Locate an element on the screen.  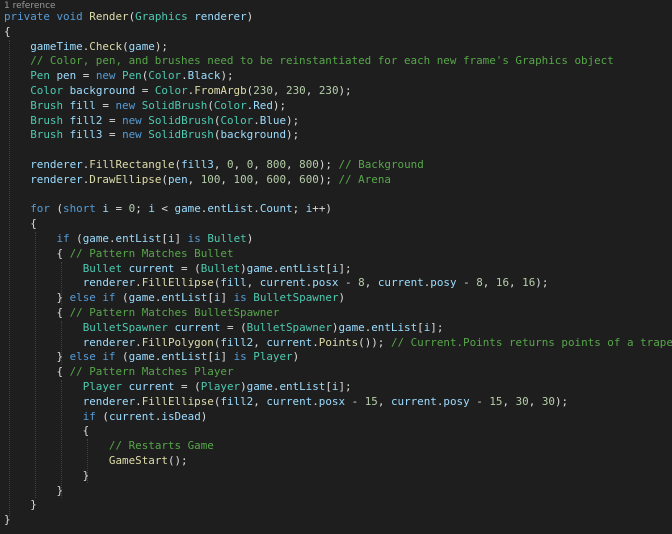
code-line: { // Pattern Matches Player is located at coordinates (338, 372).